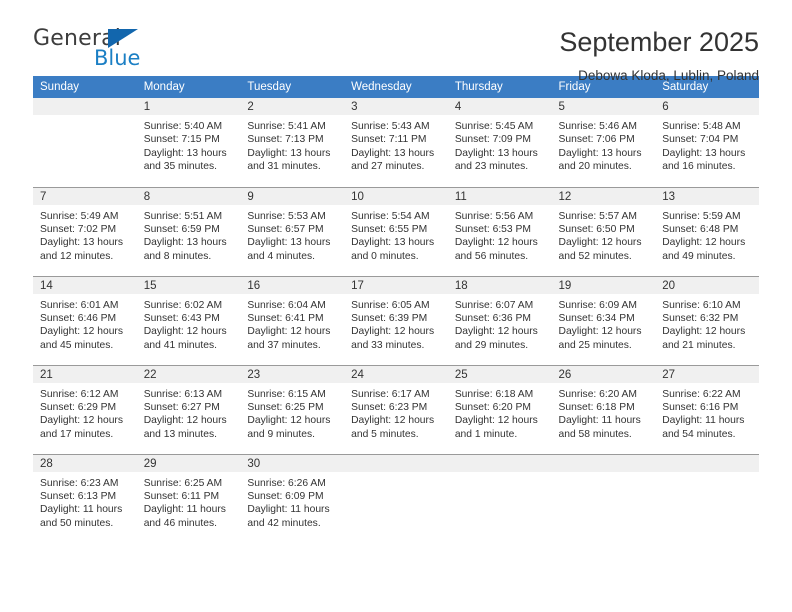  What do you see at coordinates (701, 126) in the screenshot?
I see `sunrise-time: Sunrise: 5:48 AM` at bounding box center [701, 126].